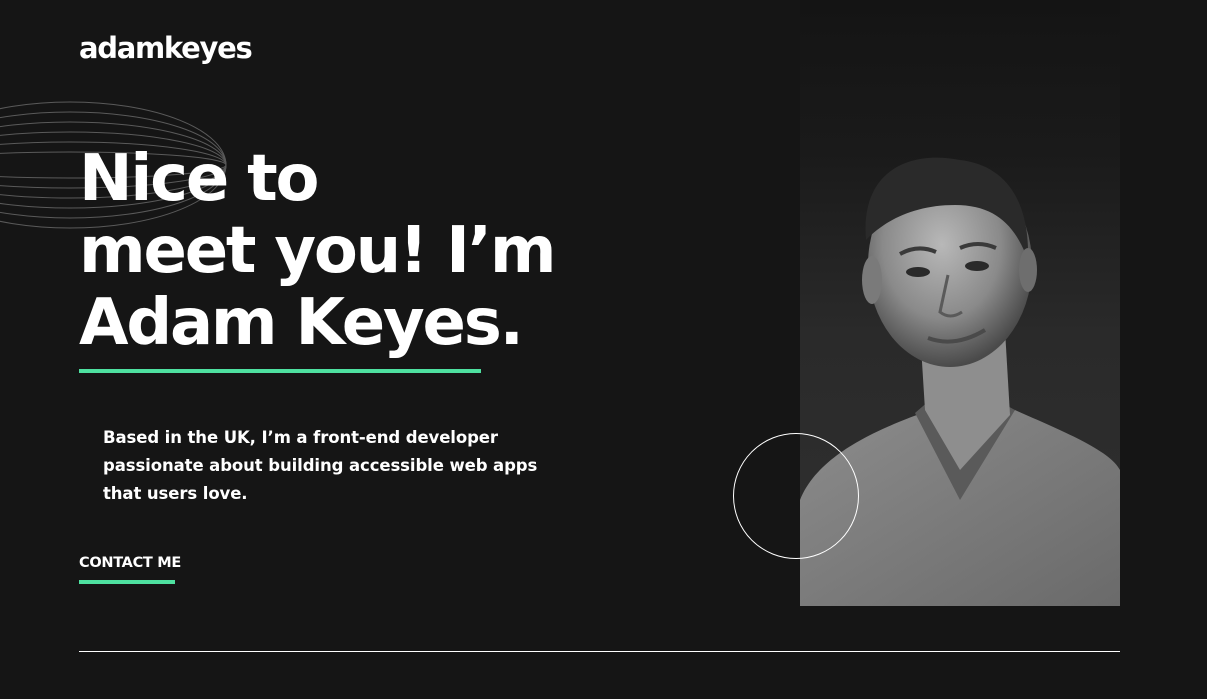 The width and height of the screenshot is (1207, 699). I want to click on logo: adamkeyes, so click(166, 48).